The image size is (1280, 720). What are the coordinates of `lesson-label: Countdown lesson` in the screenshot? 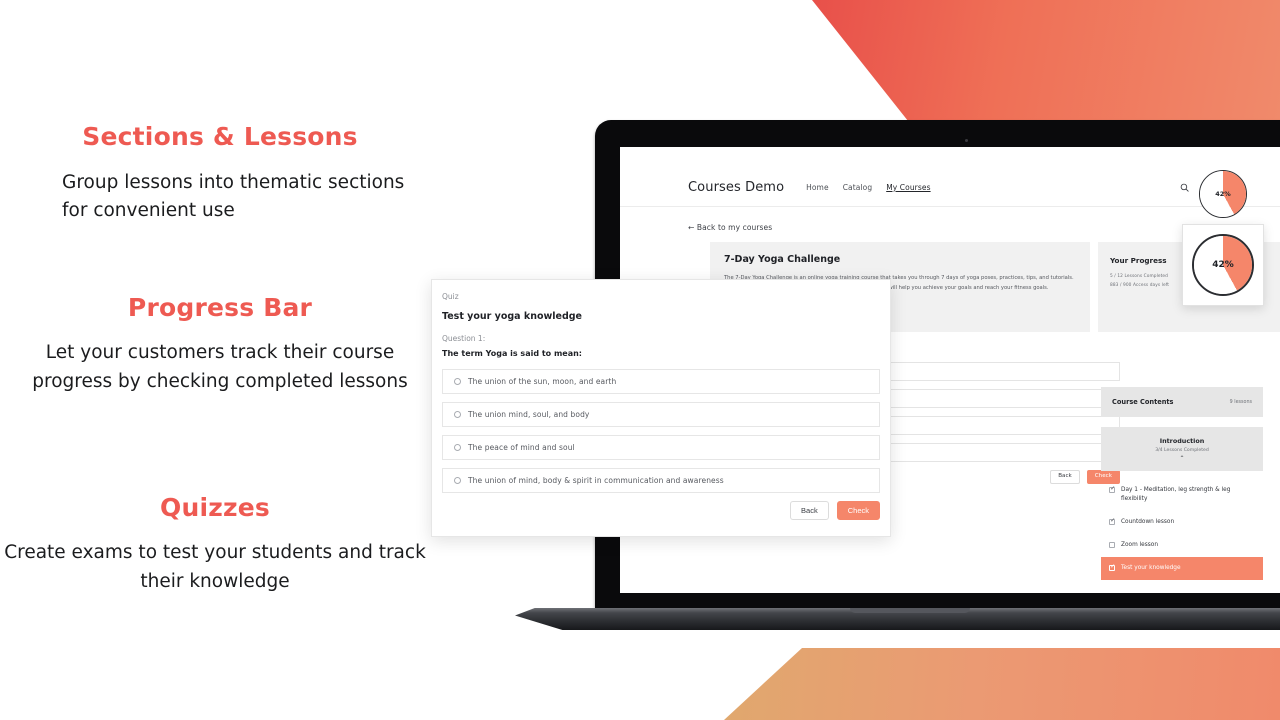 It's located at (1148, 521).